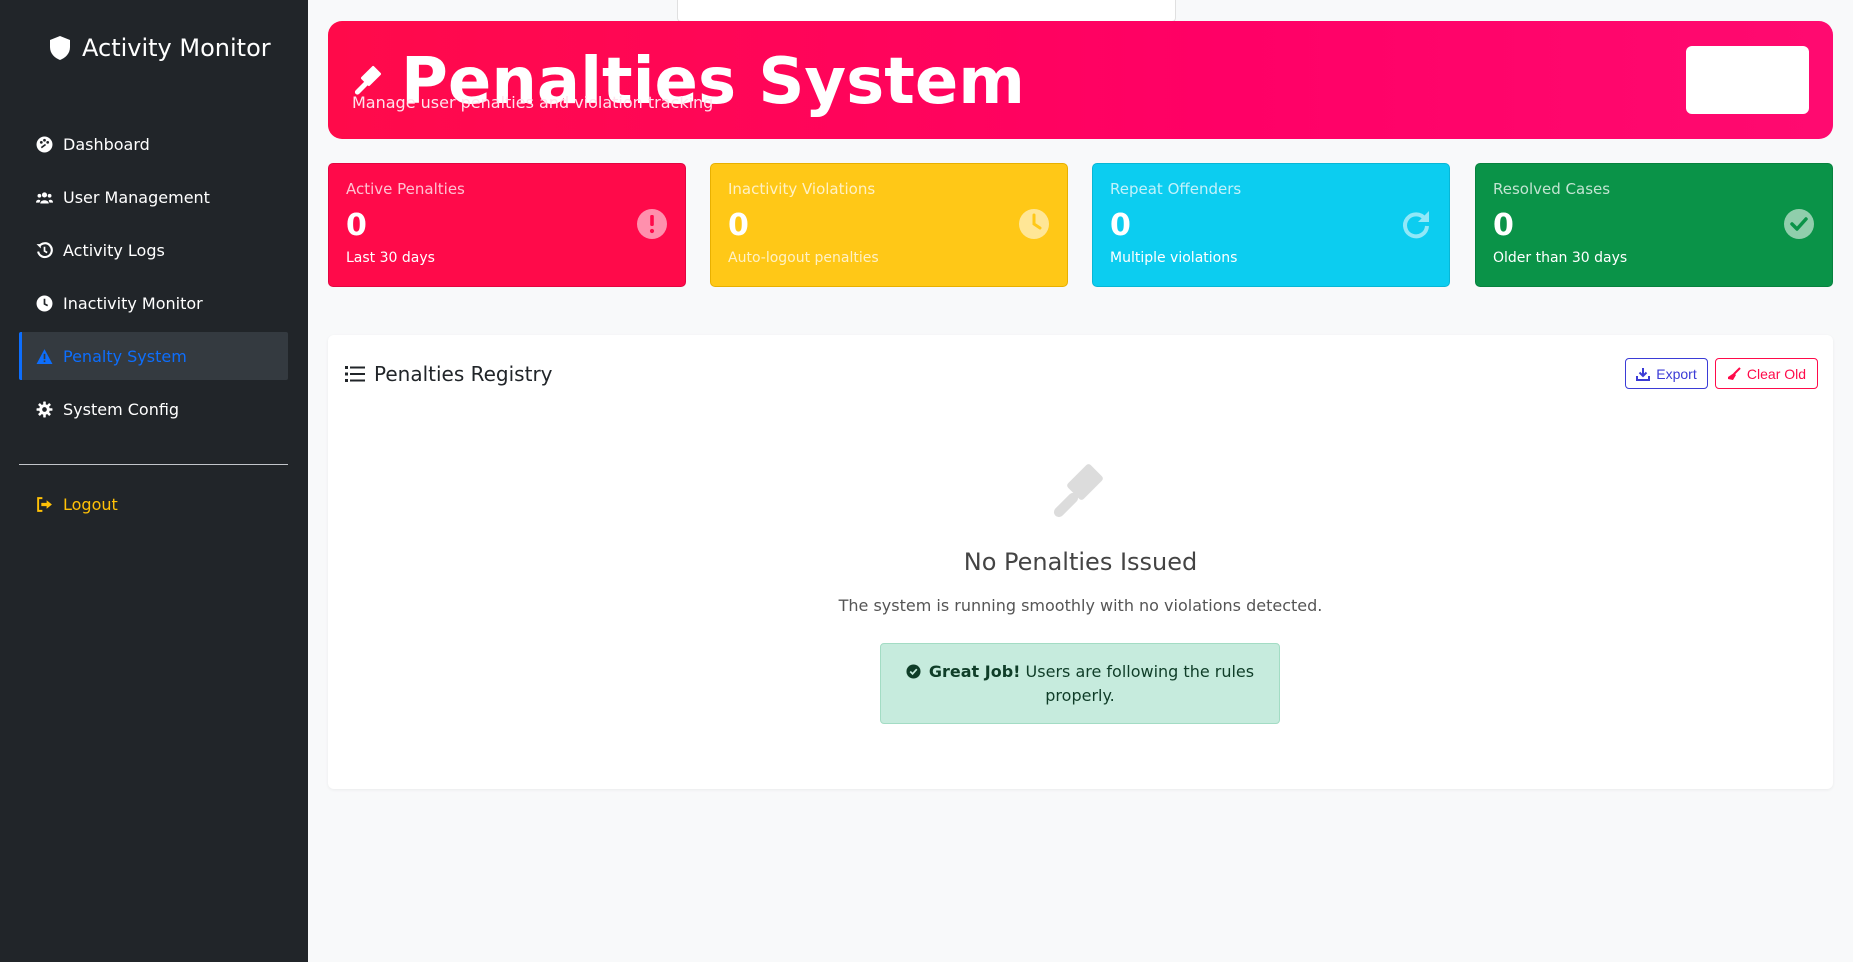  I want to click on brand: Activity Monitor, so click(159, 48).